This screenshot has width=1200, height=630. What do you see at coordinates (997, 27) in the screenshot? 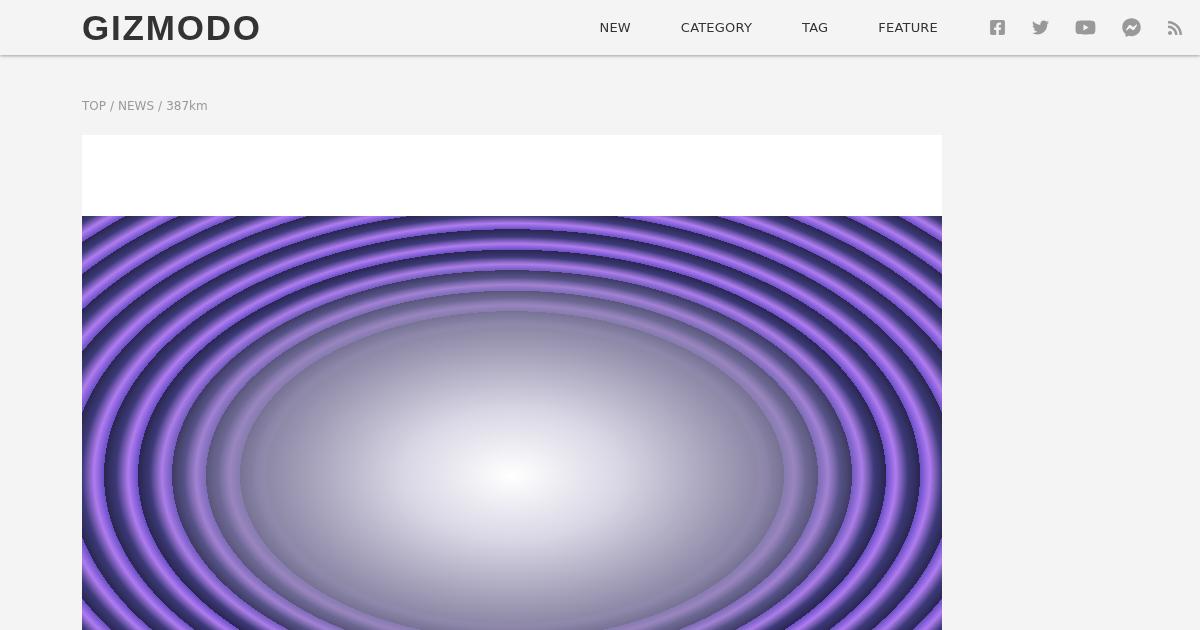
I see `facebook-icon` at bounding box center [997, 27].